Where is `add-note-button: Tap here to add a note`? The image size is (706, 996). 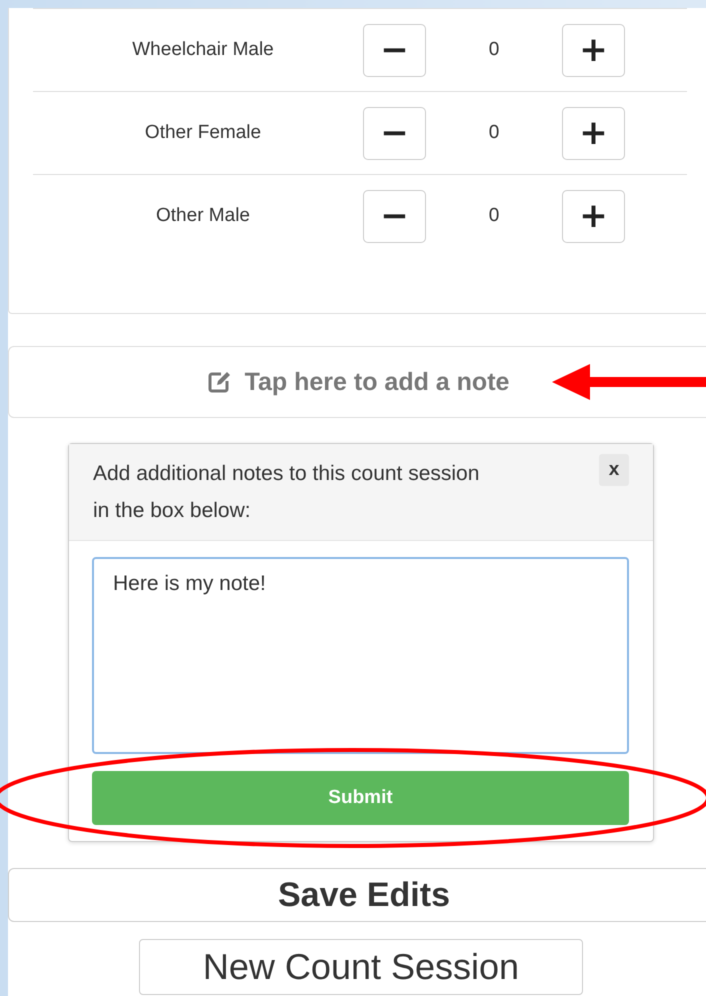 add-note-button: Tap here to add a note is located at coordinates (357, 382).